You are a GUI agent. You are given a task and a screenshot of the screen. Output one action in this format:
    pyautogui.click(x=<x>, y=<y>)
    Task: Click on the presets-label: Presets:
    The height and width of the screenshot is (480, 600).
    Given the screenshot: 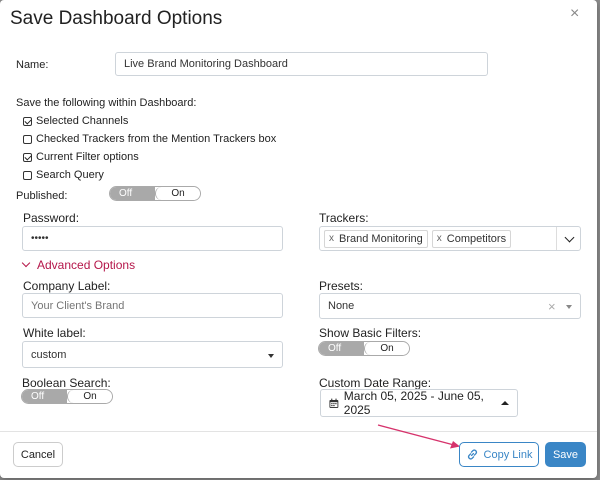 What is the action you would take?
    pyautogui.click(x=341, y=286)
    